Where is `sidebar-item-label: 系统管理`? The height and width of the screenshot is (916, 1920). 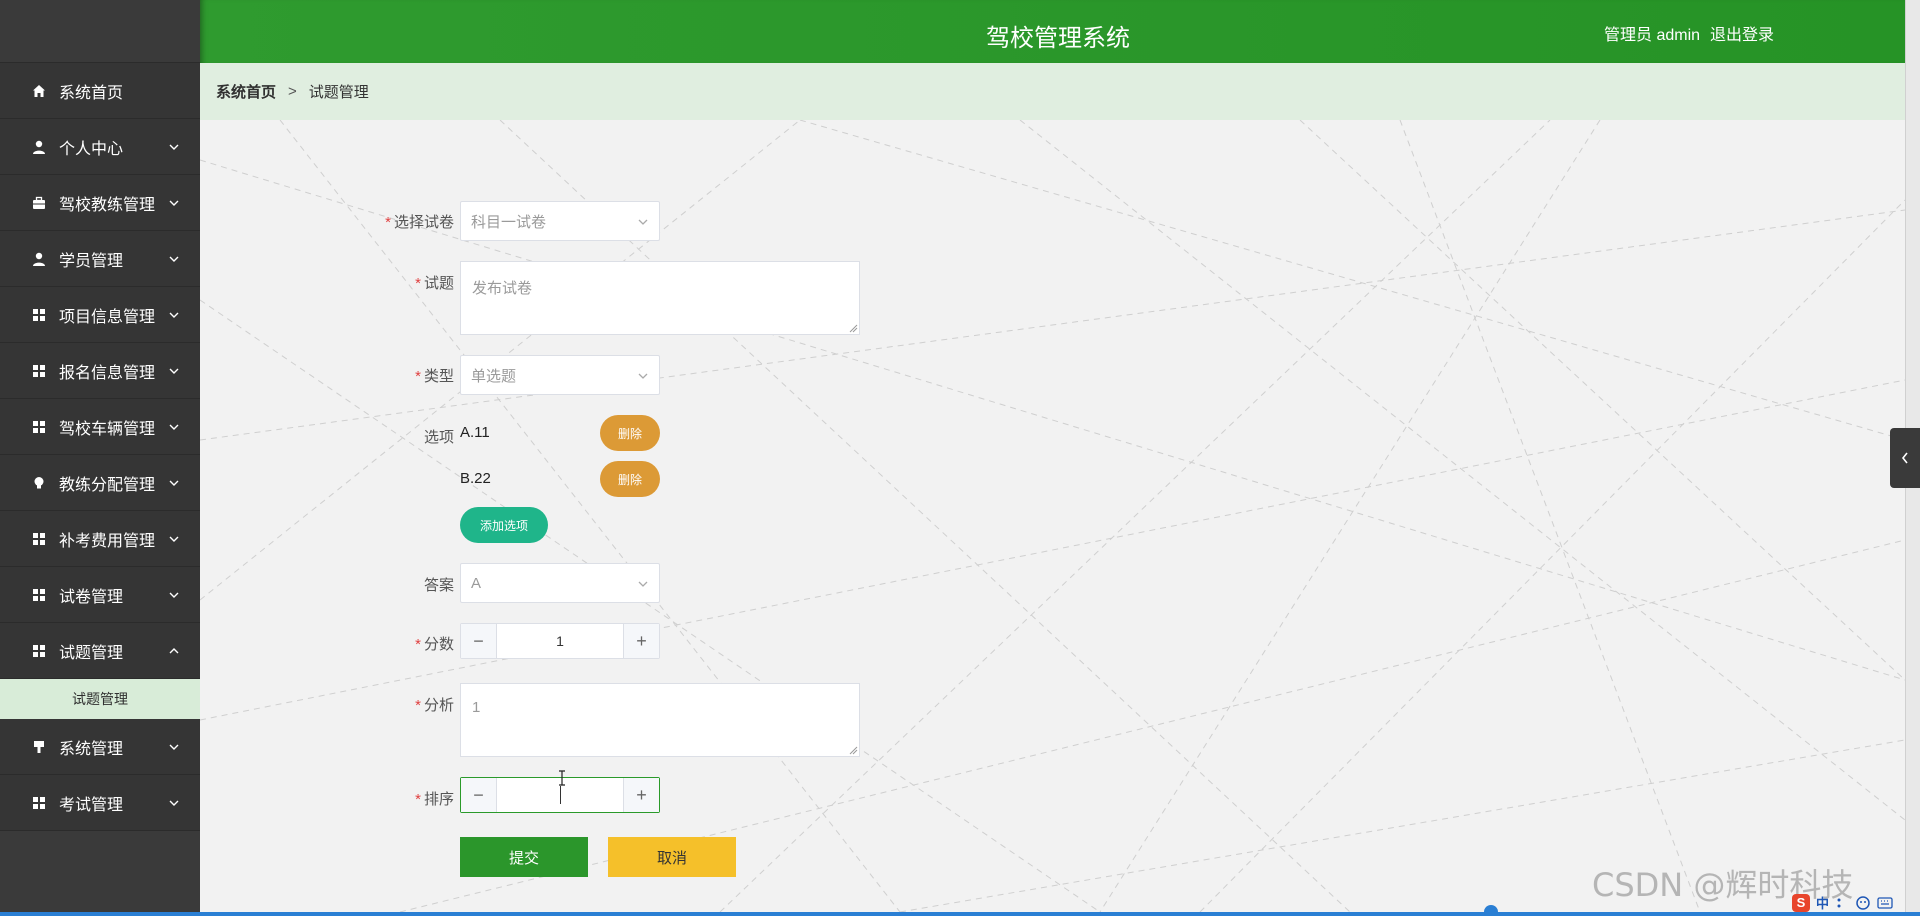 sidebar-item-label: 系统管理 is located at coordinates (91, 749).